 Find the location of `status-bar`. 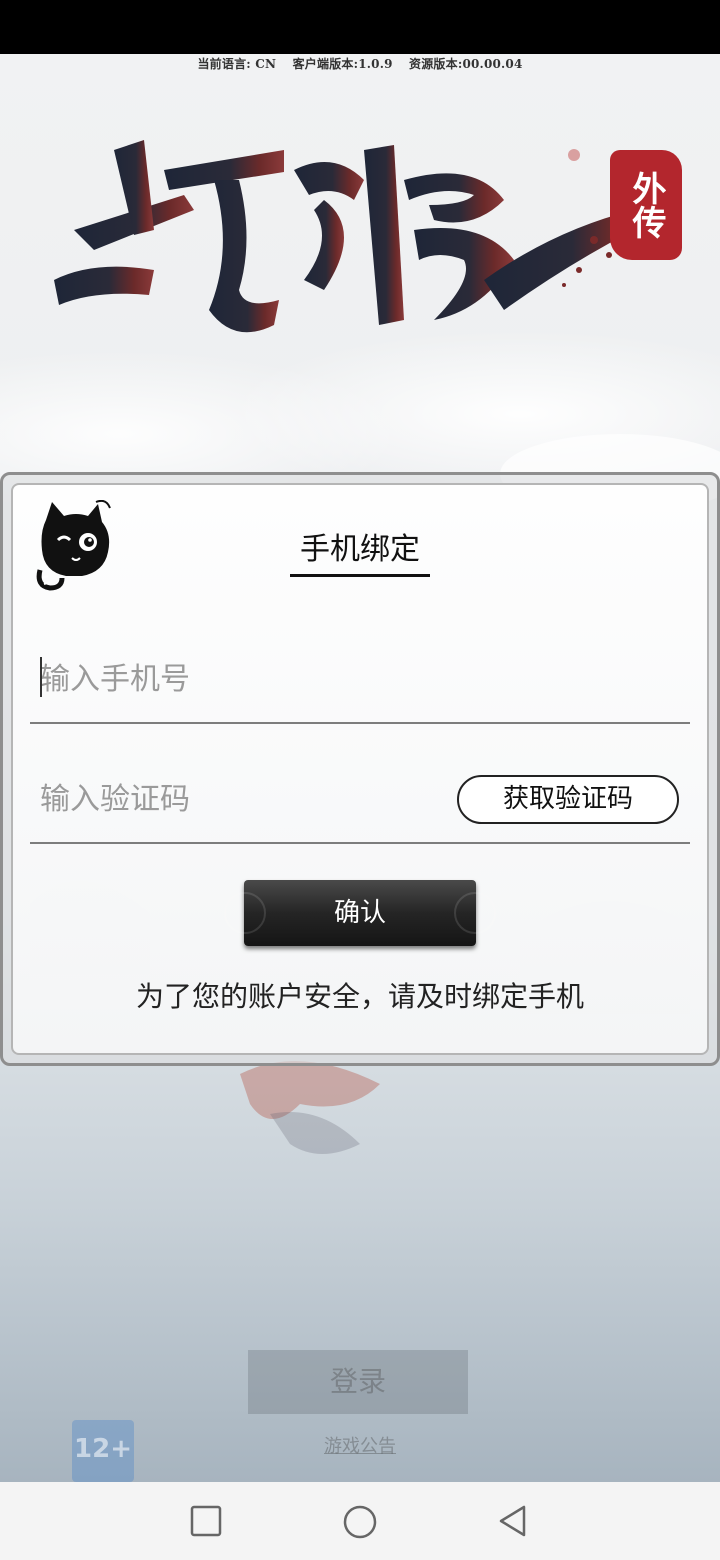

status-bar is located at coordinates (360, 27).